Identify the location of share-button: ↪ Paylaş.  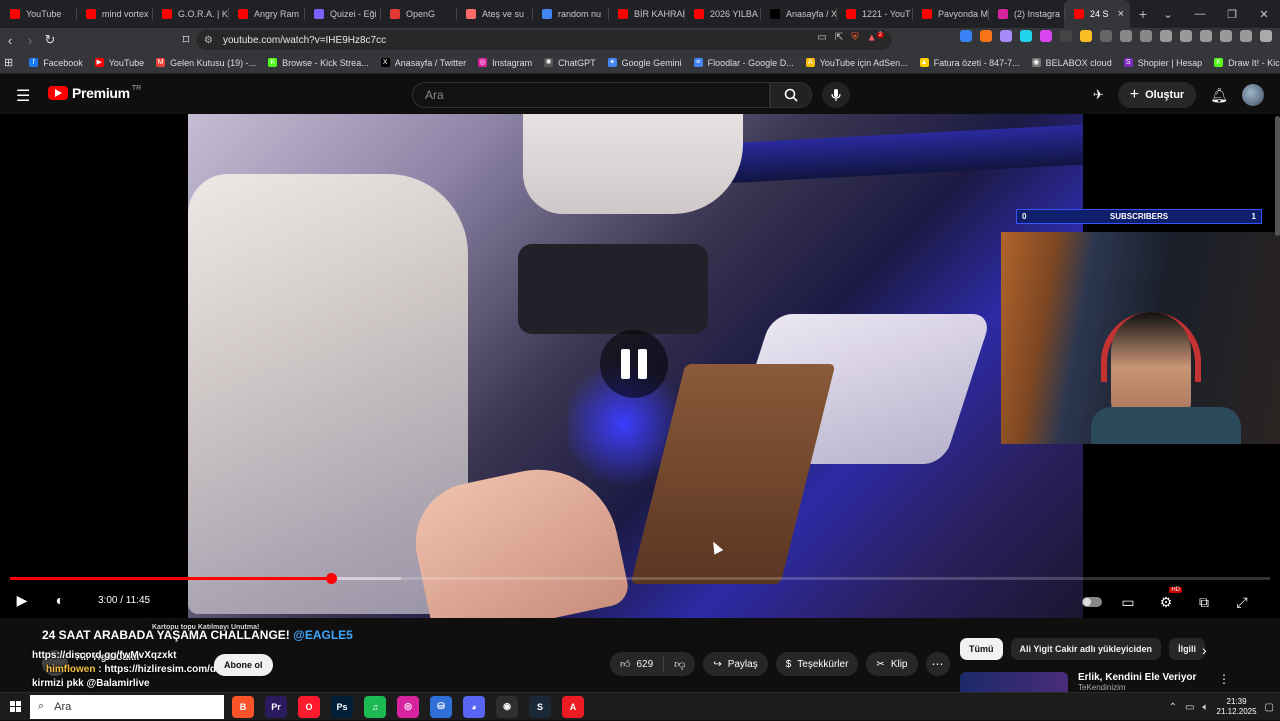
(735, 664).